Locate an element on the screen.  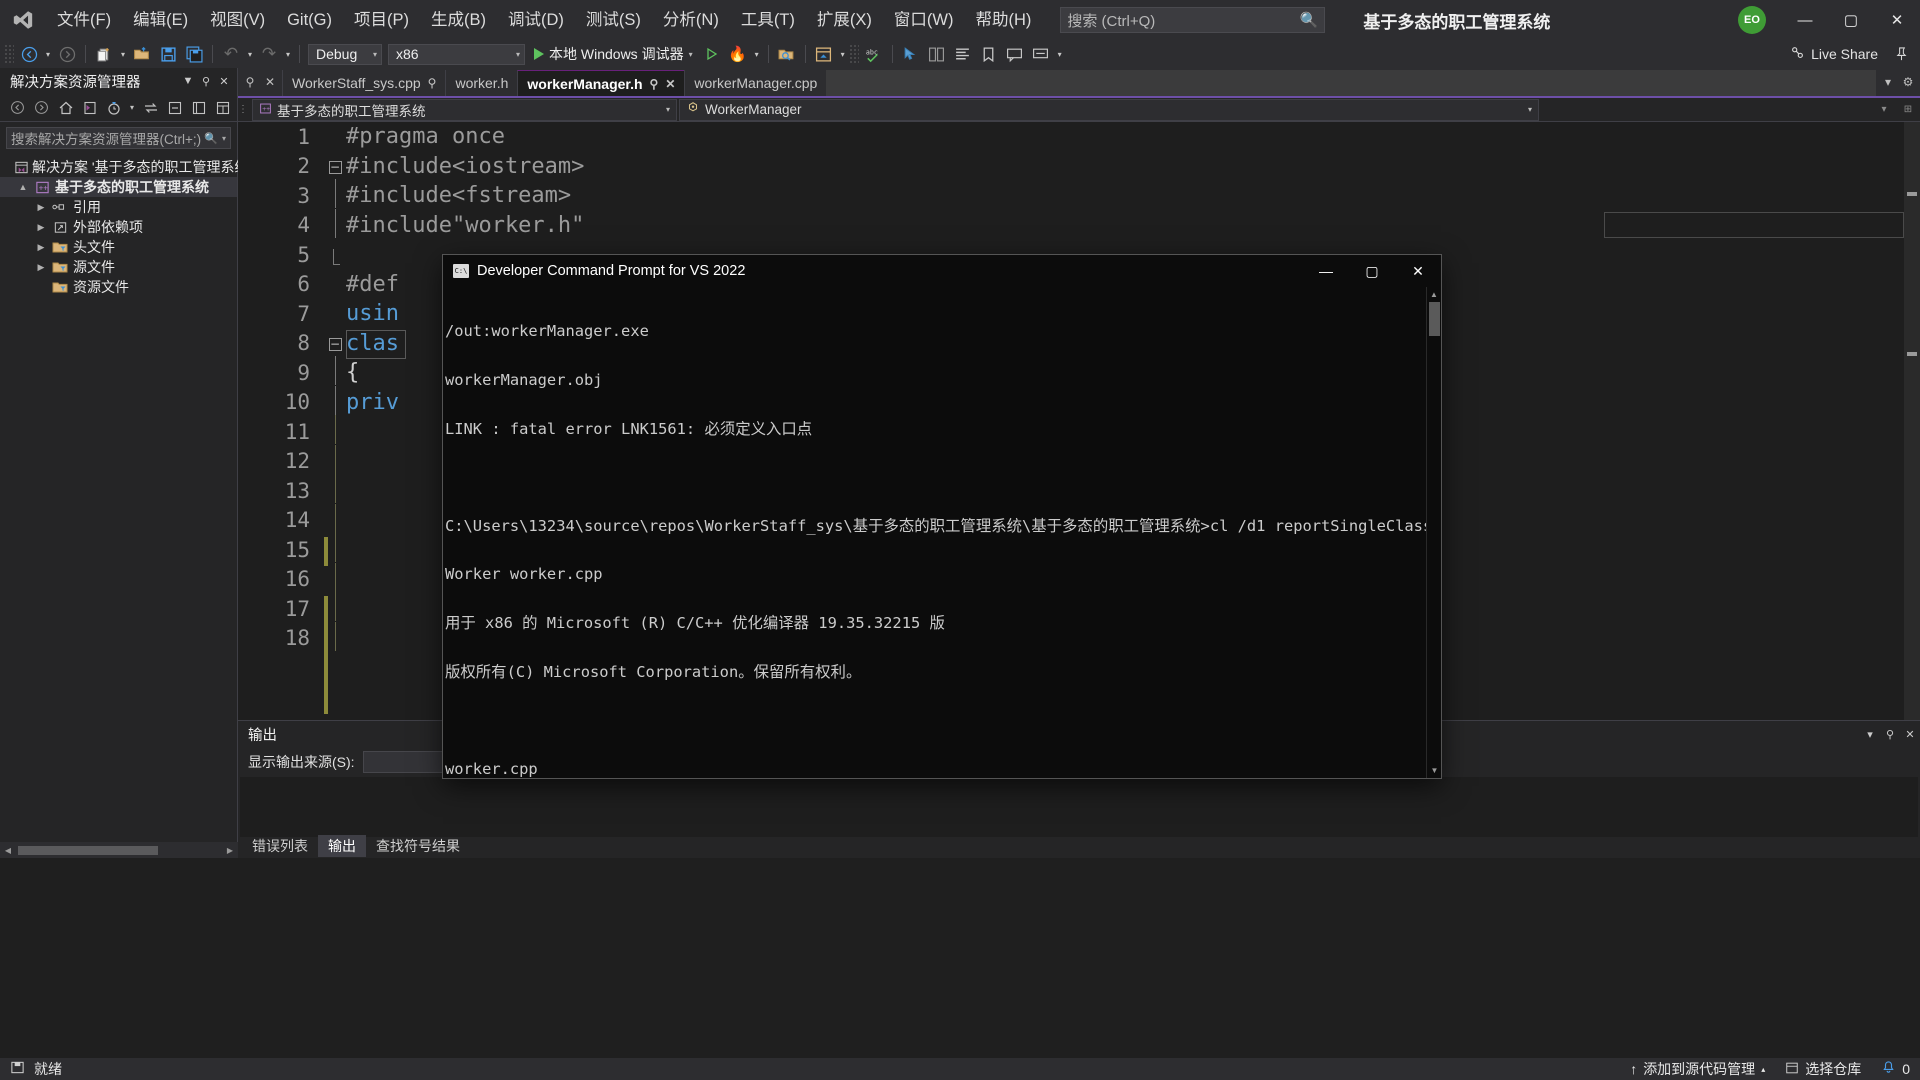
se-switch-view-icon is located at coordinates (89, 108).